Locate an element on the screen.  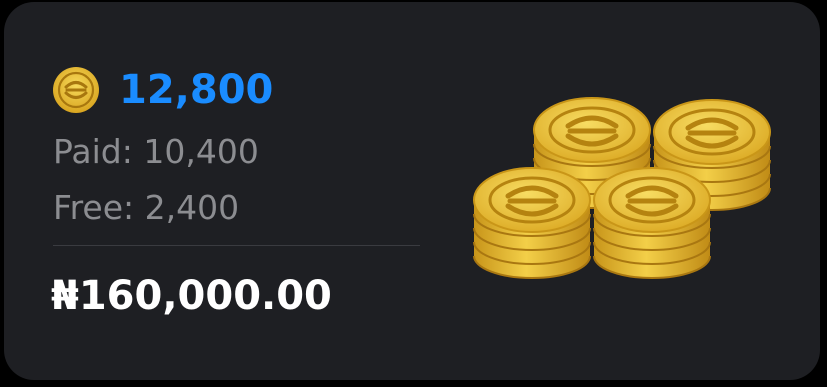
package-price: ₦160,000.00 is located at coordinates (191, 296).